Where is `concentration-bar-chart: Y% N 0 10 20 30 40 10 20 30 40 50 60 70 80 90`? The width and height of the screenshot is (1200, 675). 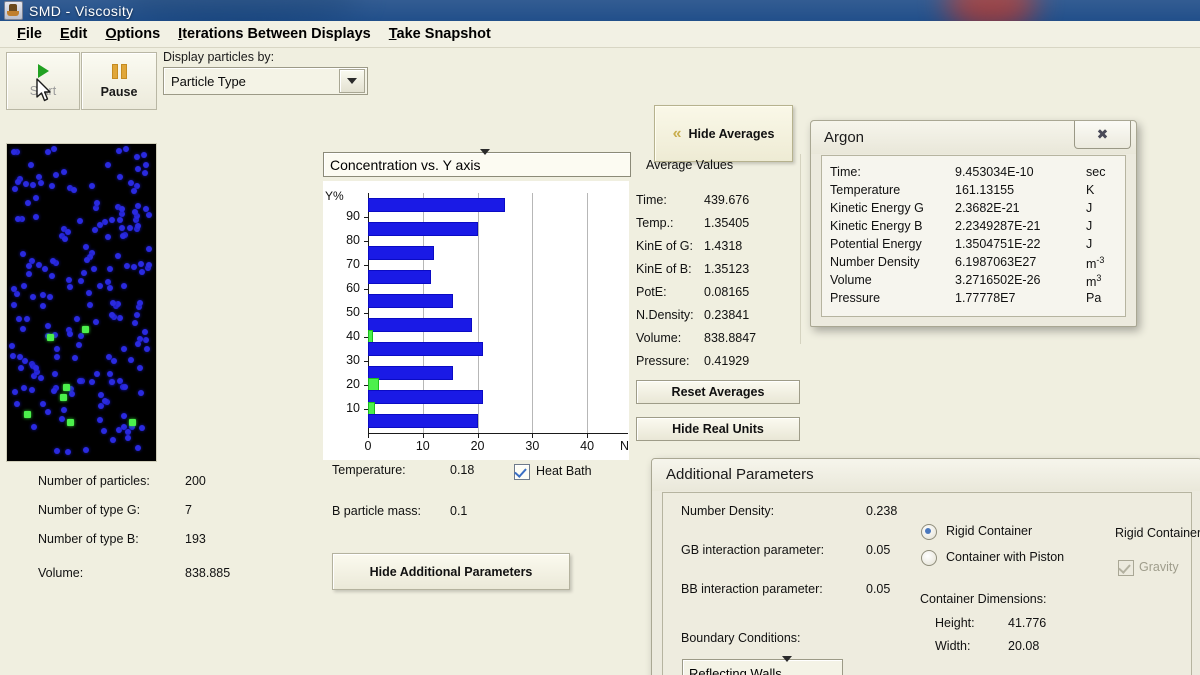
concentration-bar-chart: Y% N 0 10 20 30 40 10 20 30 40 50 60 70 80 90 is located at coordinates (476, 320).